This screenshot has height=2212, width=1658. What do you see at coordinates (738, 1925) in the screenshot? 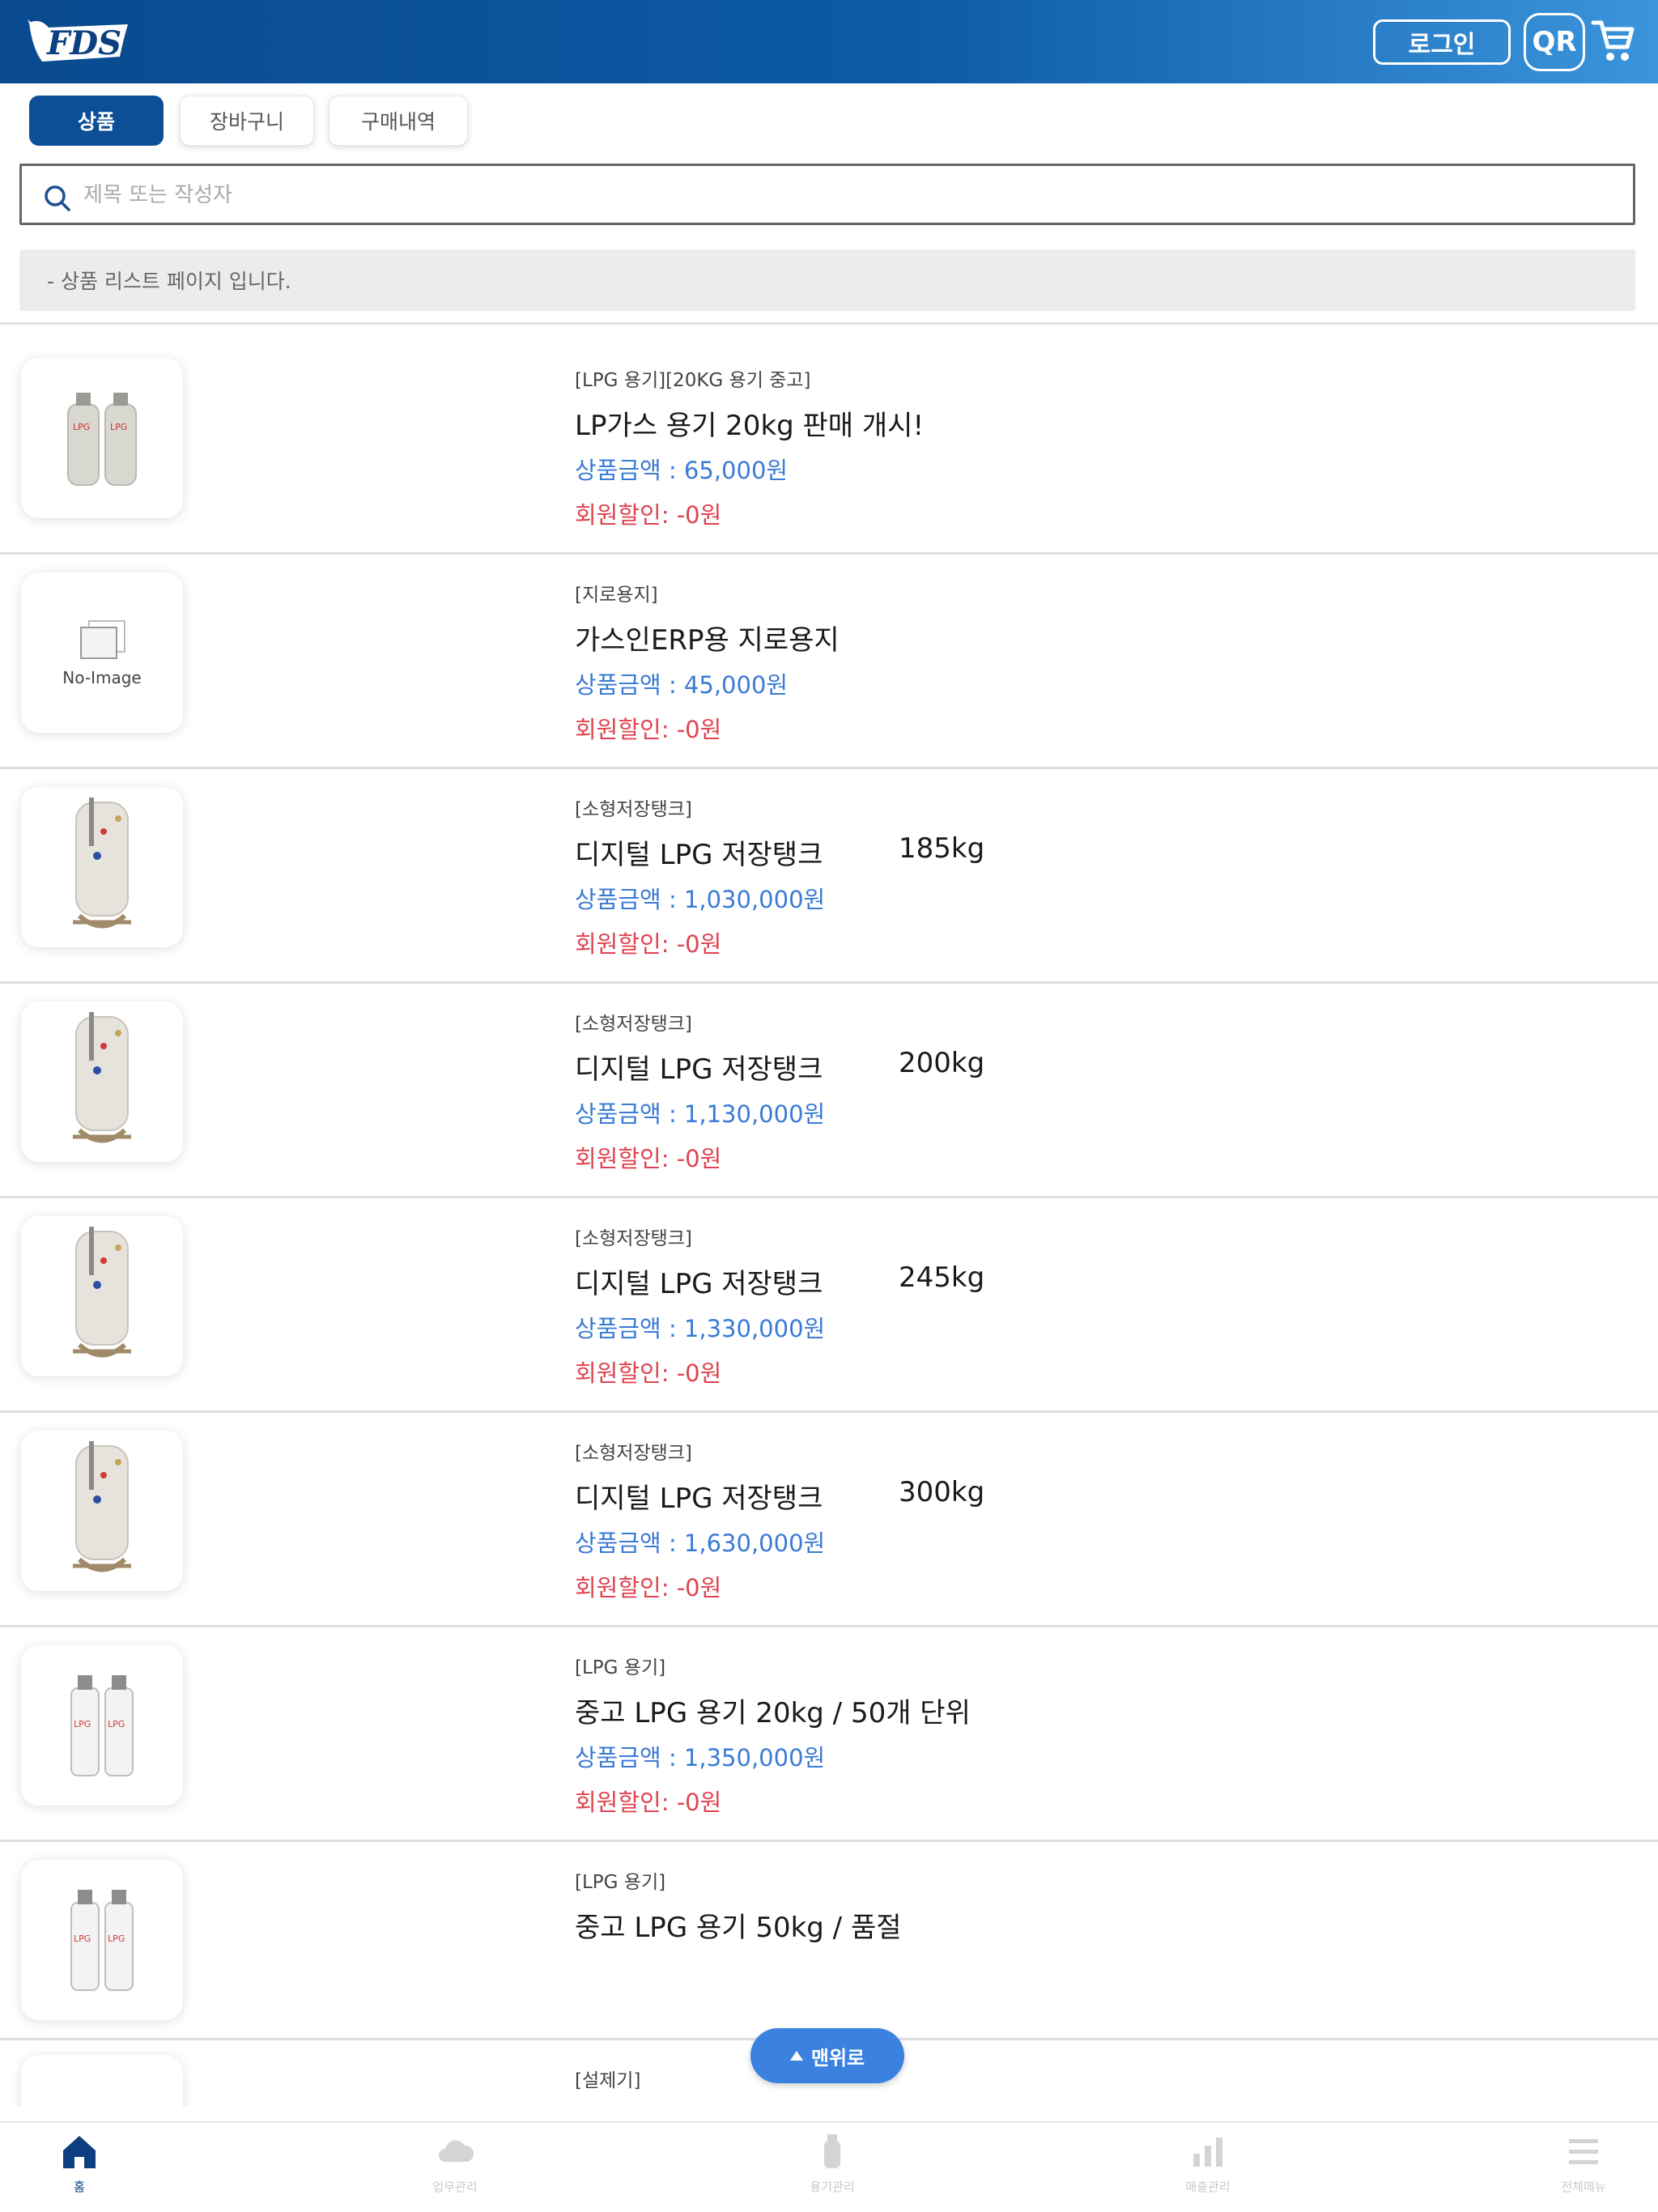
I see `product-name: 중고 LPG 용기 50kg / 품절` at bounding box center [738, 1925].